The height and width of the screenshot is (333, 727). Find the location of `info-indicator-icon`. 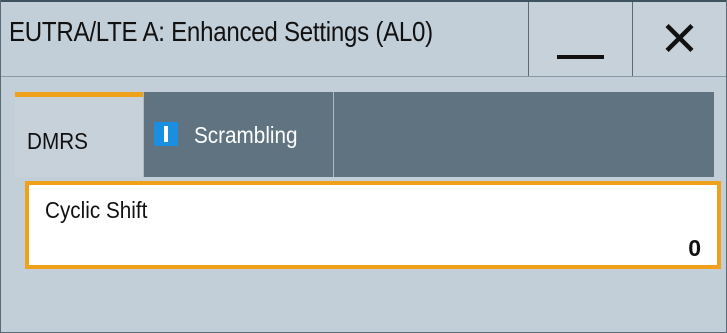

info-indicator-icon is located at coordinates (166, 134).